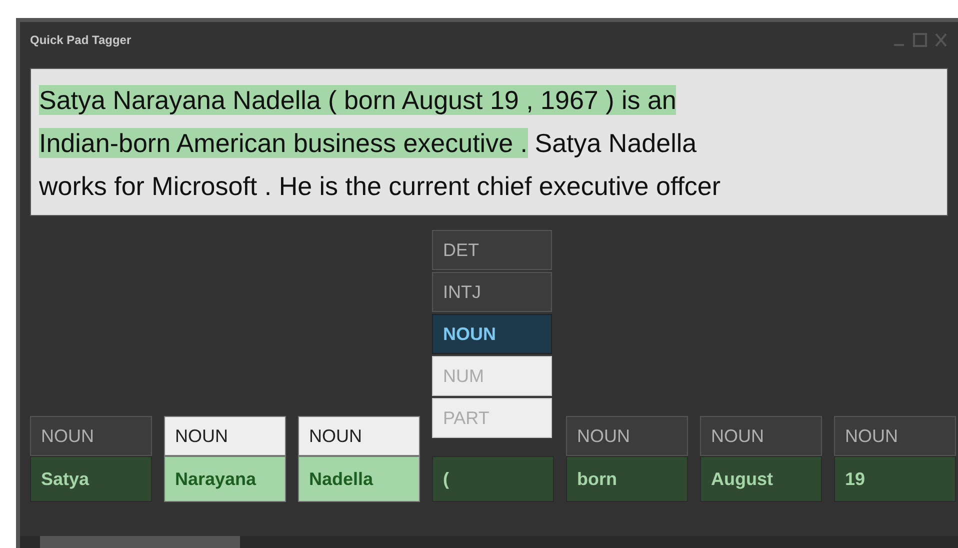 This screenshot has width=958, height=548. What do you see at coordinates (920, 40) in the screenshot?
I see `maximize-icon` at bounding box center [920, 40].